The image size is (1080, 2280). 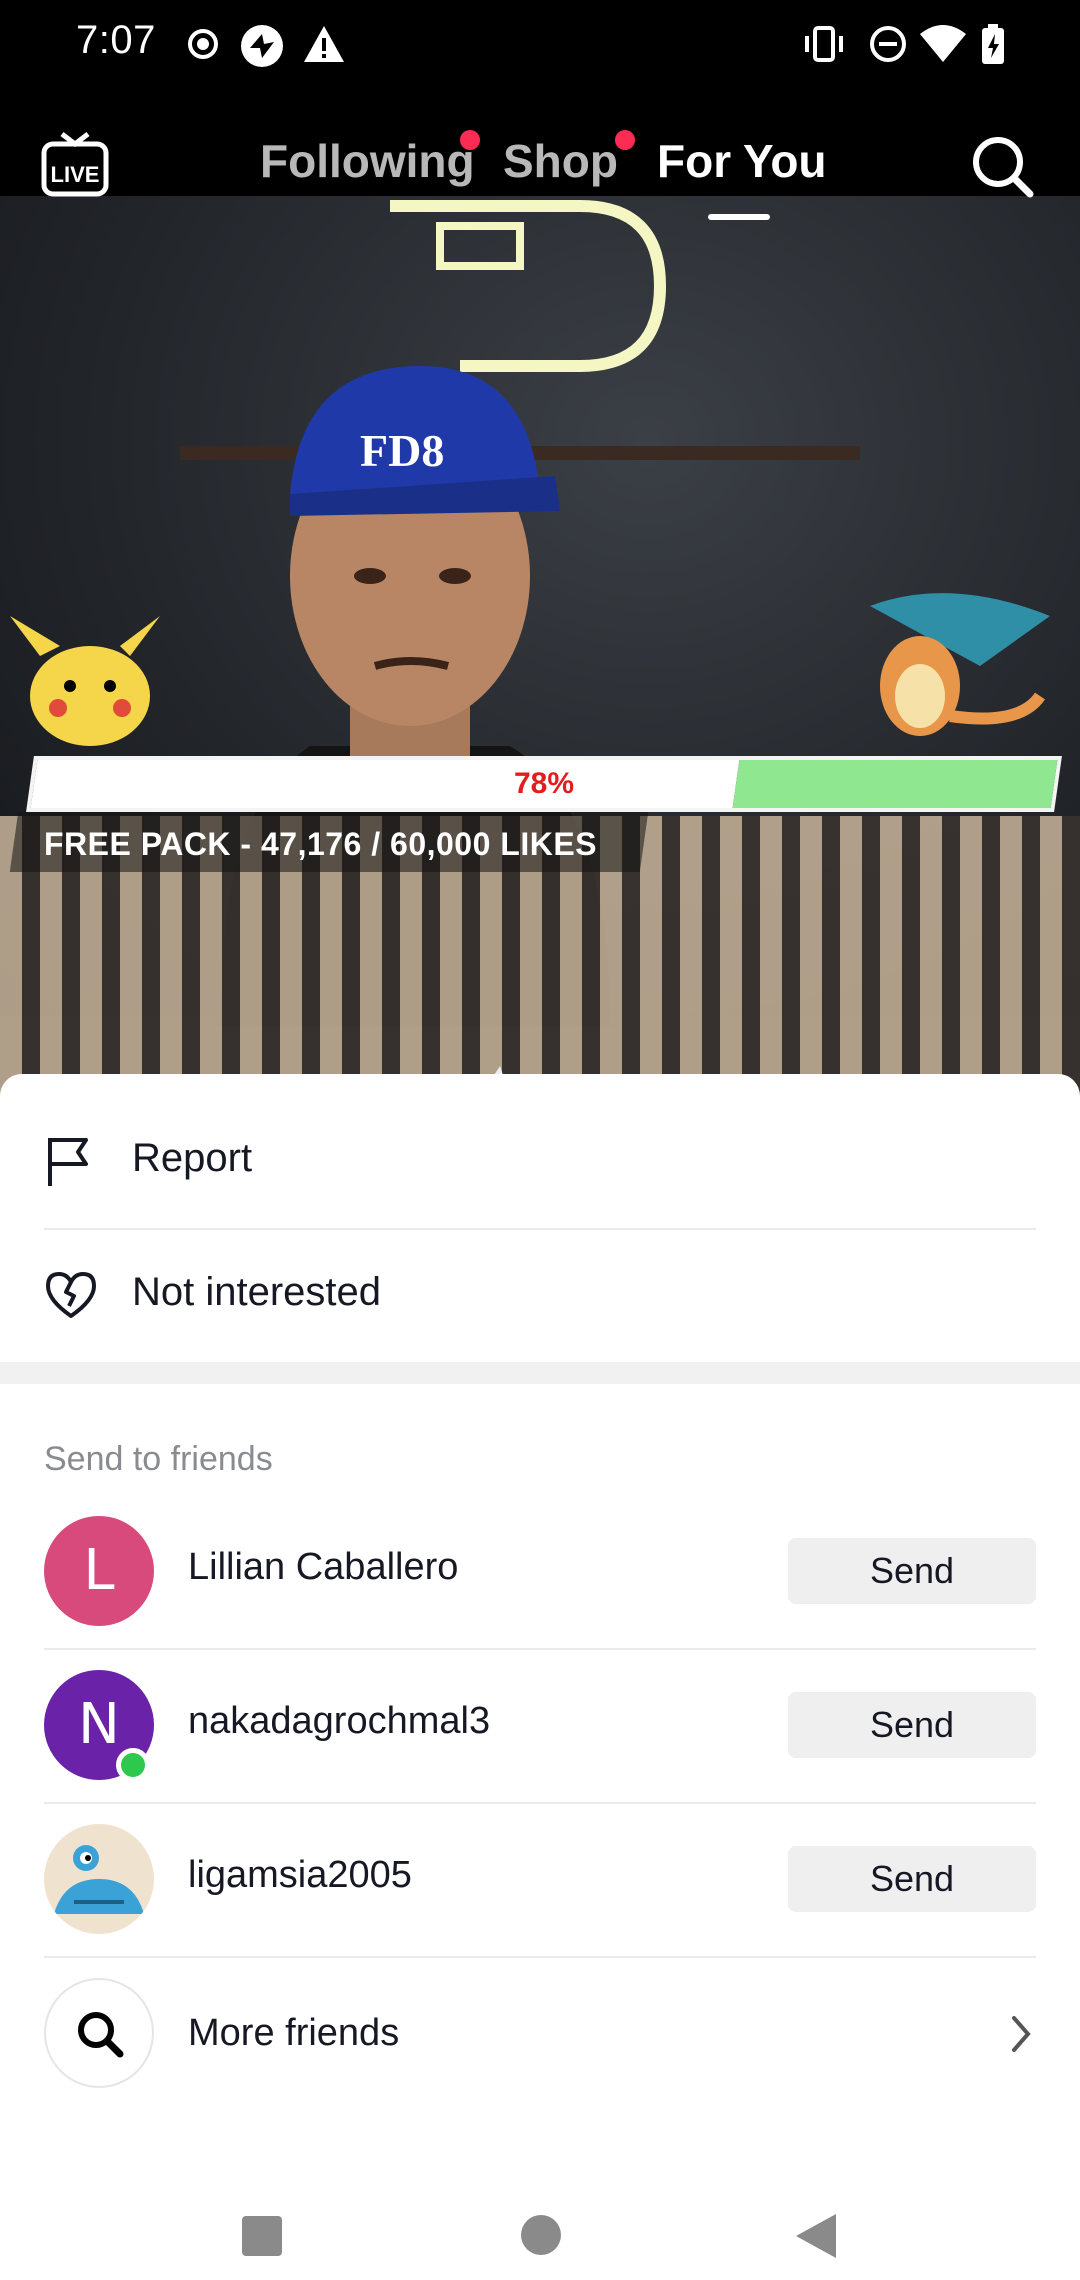 I want to click on status-bar: 7:07, so click(x=540, y=45).